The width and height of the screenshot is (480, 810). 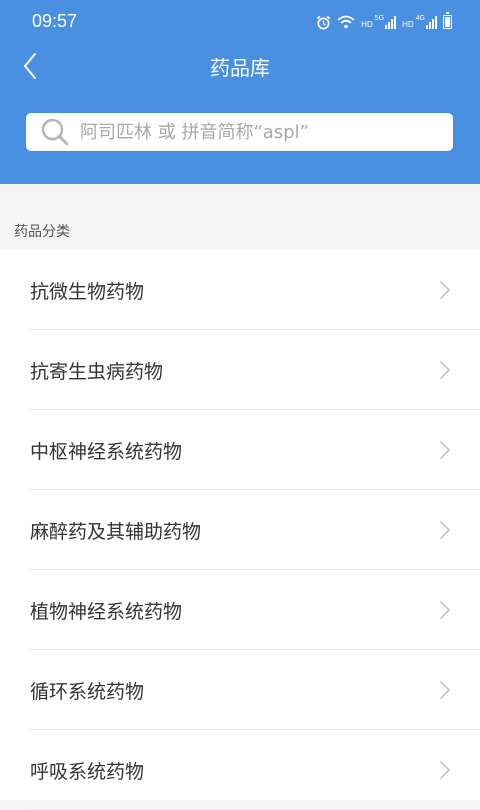 I want to click on section-label: 药品分类, so click(x=42, y=232).